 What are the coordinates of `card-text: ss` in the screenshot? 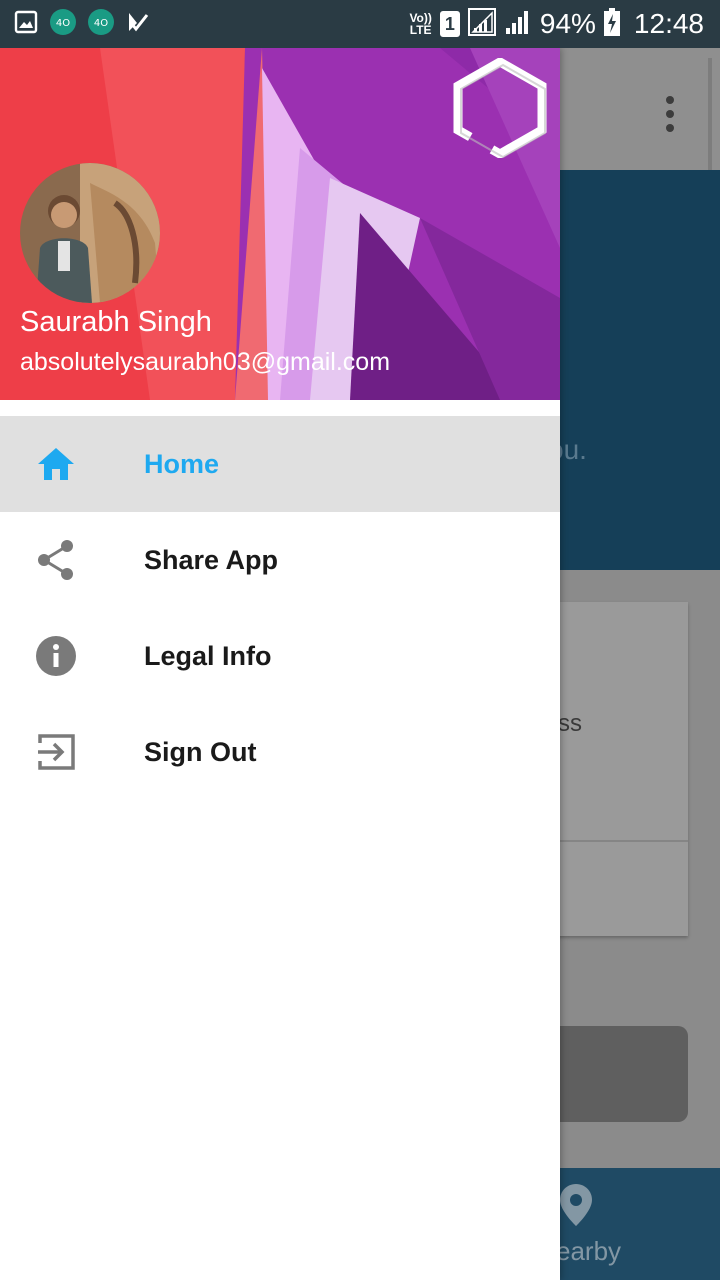 It's located at (570, 723).